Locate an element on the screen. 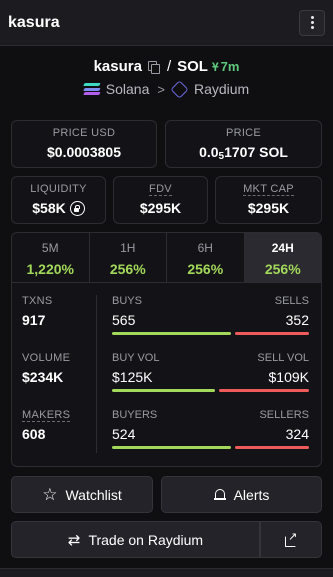  buys-bar-fill is located at coordinates (171, 333).